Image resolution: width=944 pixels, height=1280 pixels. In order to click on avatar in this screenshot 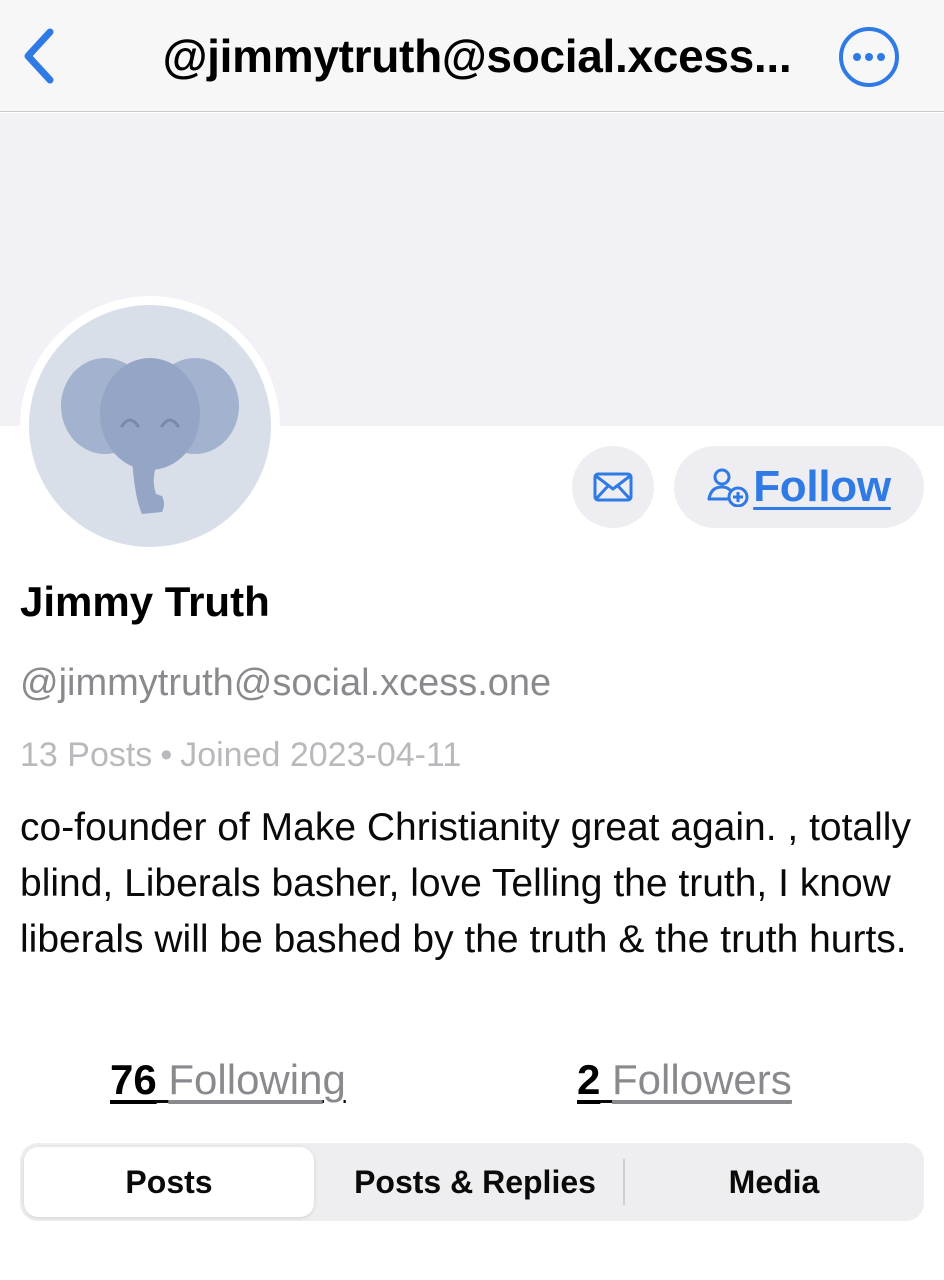, I will do `click(150, 426)`.